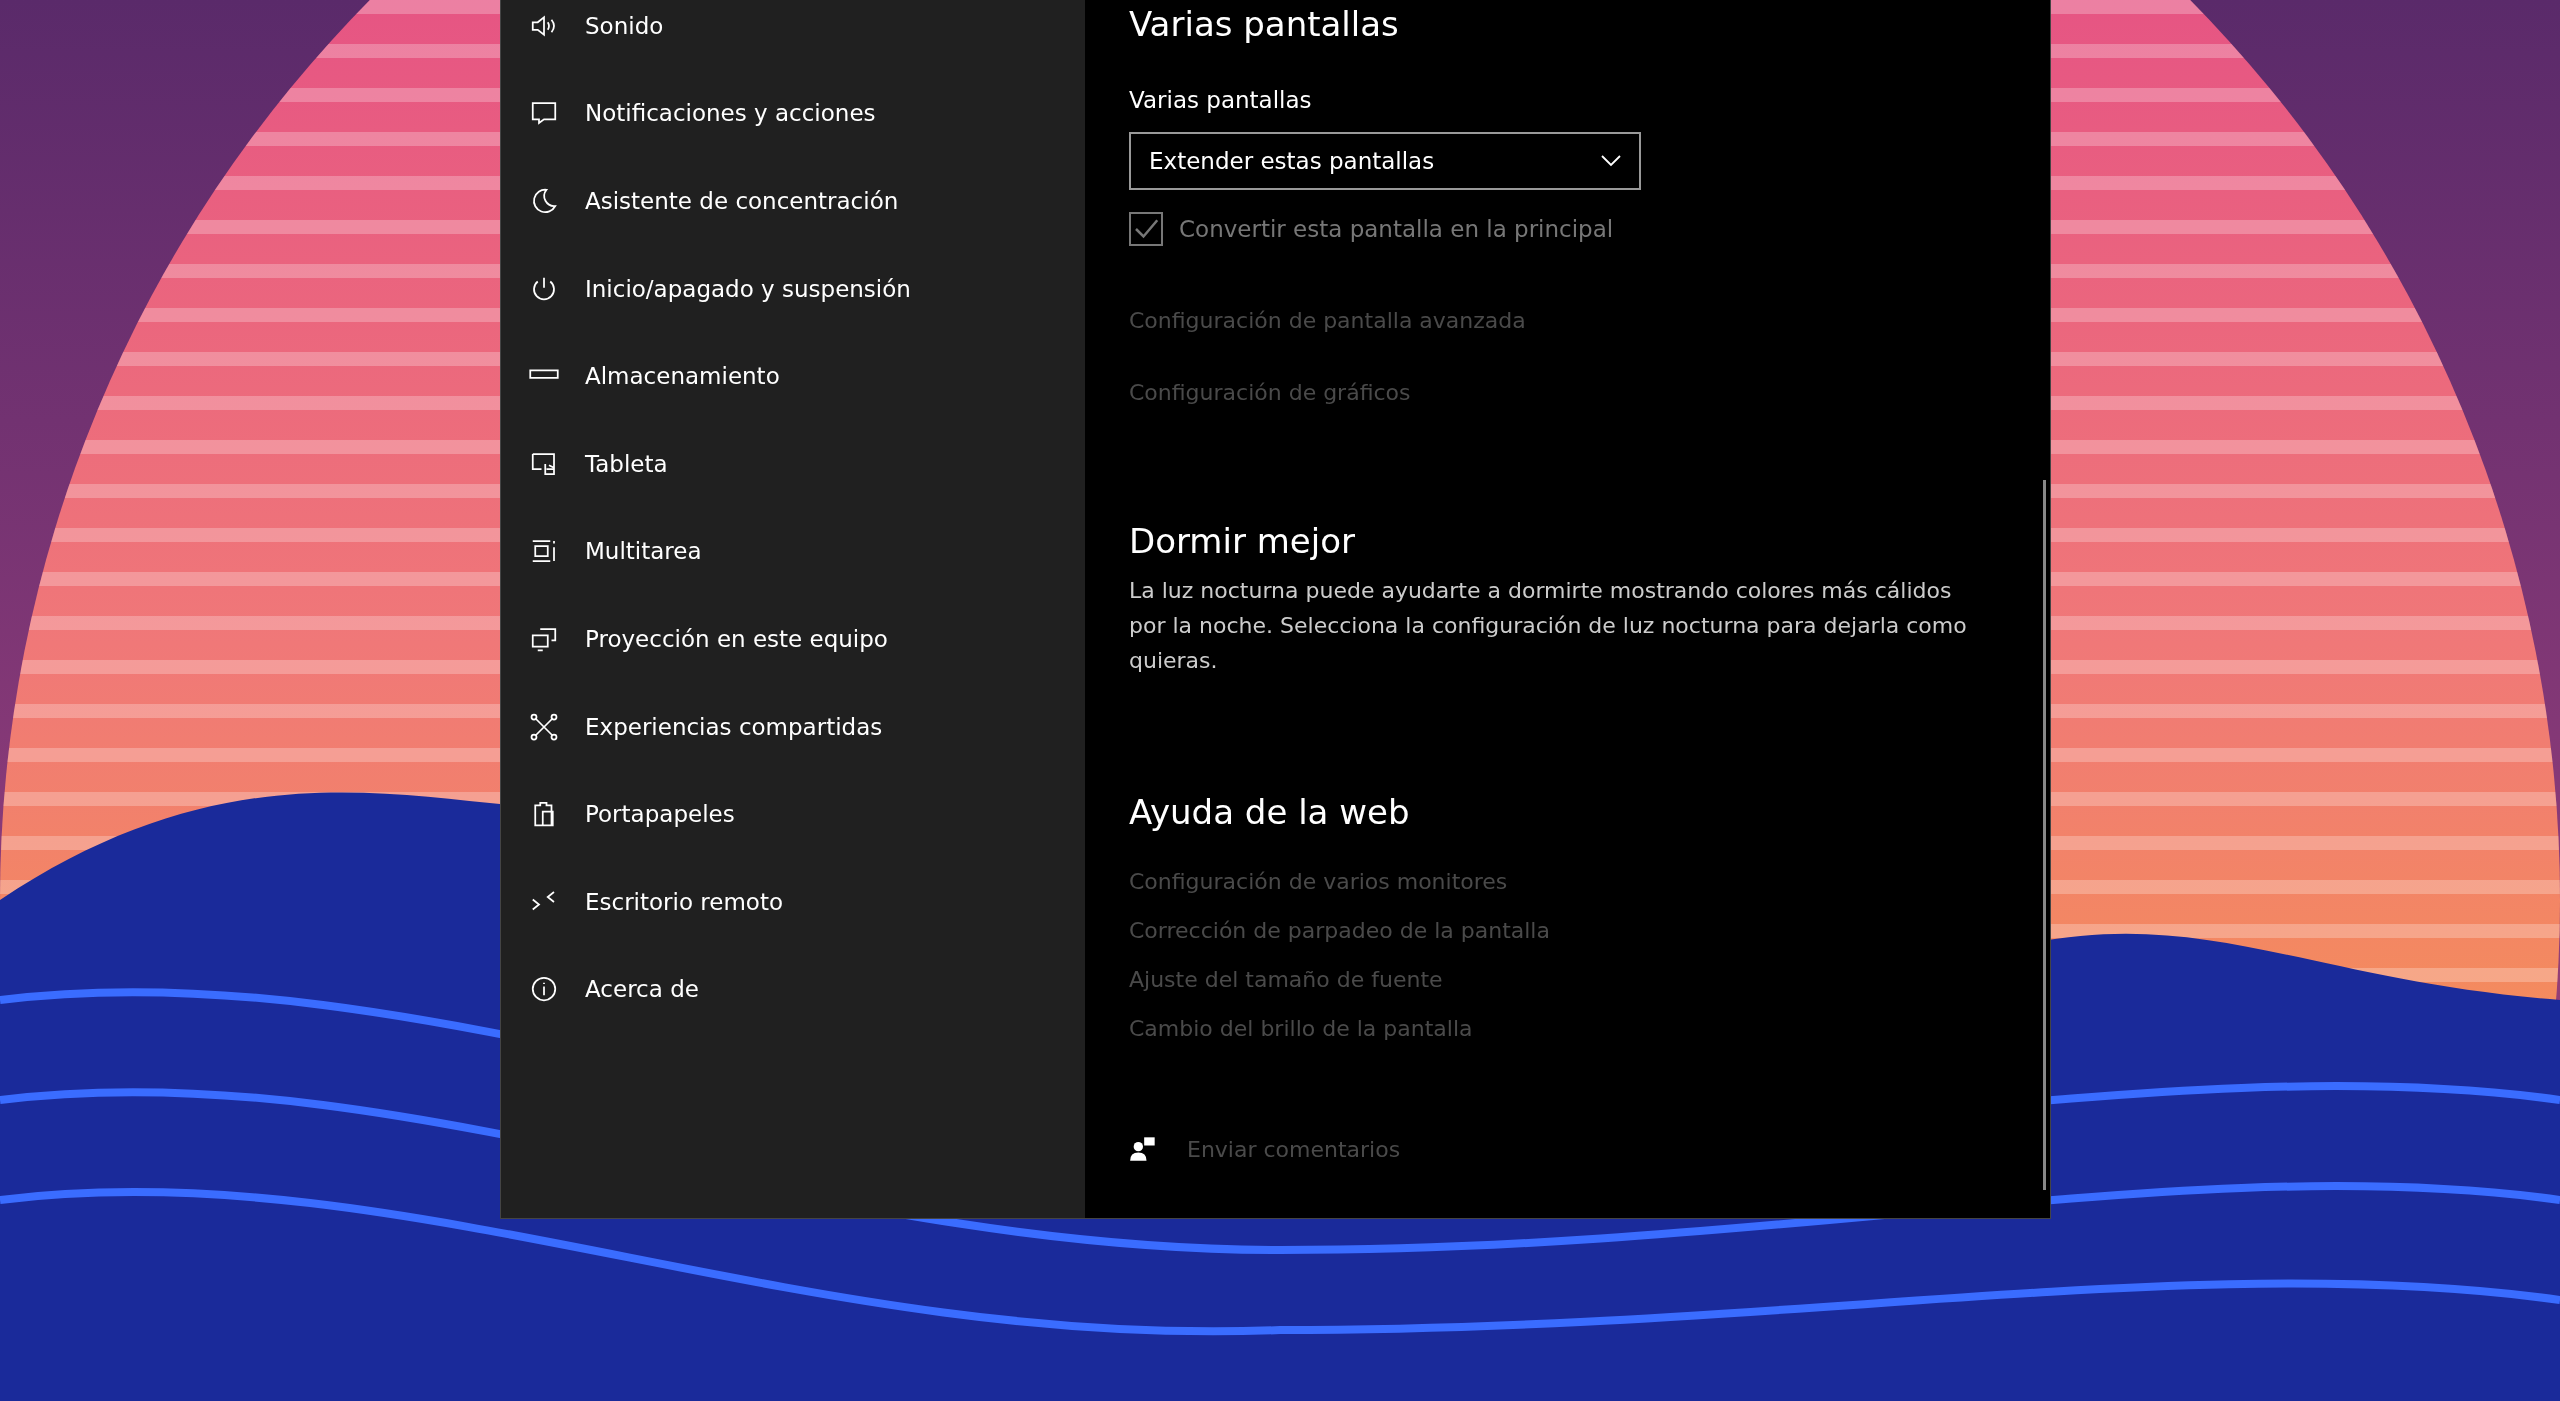 The image size is (2560, 1401). I want to click on sidebar-item: Sonido, so click(793, 35).